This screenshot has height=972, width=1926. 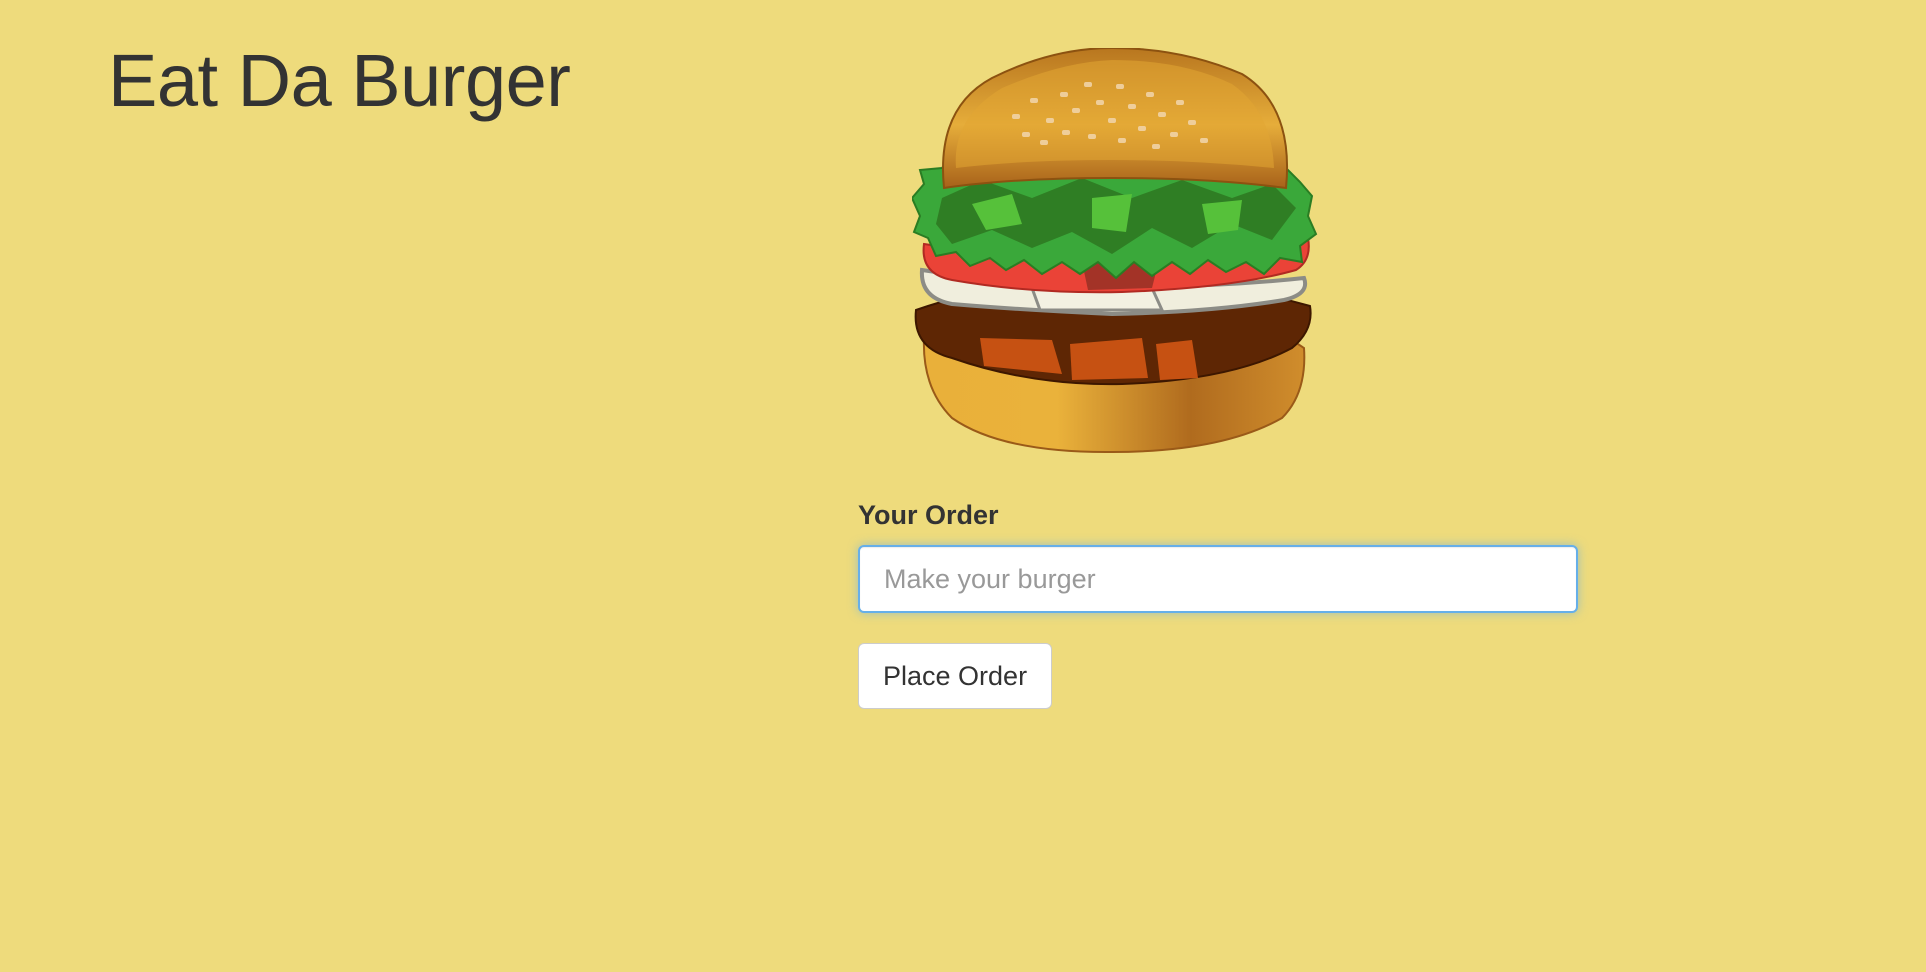 I want to click on page-title: Eat Da Burger, so click(x=339, y=80).